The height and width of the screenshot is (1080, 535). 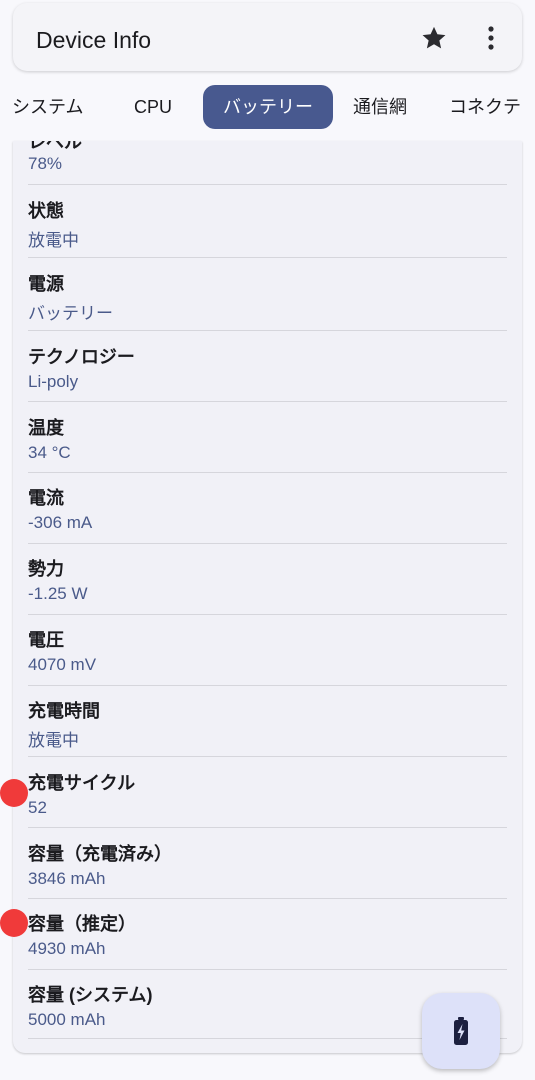 What do you see at coordinates (153, 107) in the screenshot?
I see `tab-cpu: CPU` at bounding box center [153, 107].